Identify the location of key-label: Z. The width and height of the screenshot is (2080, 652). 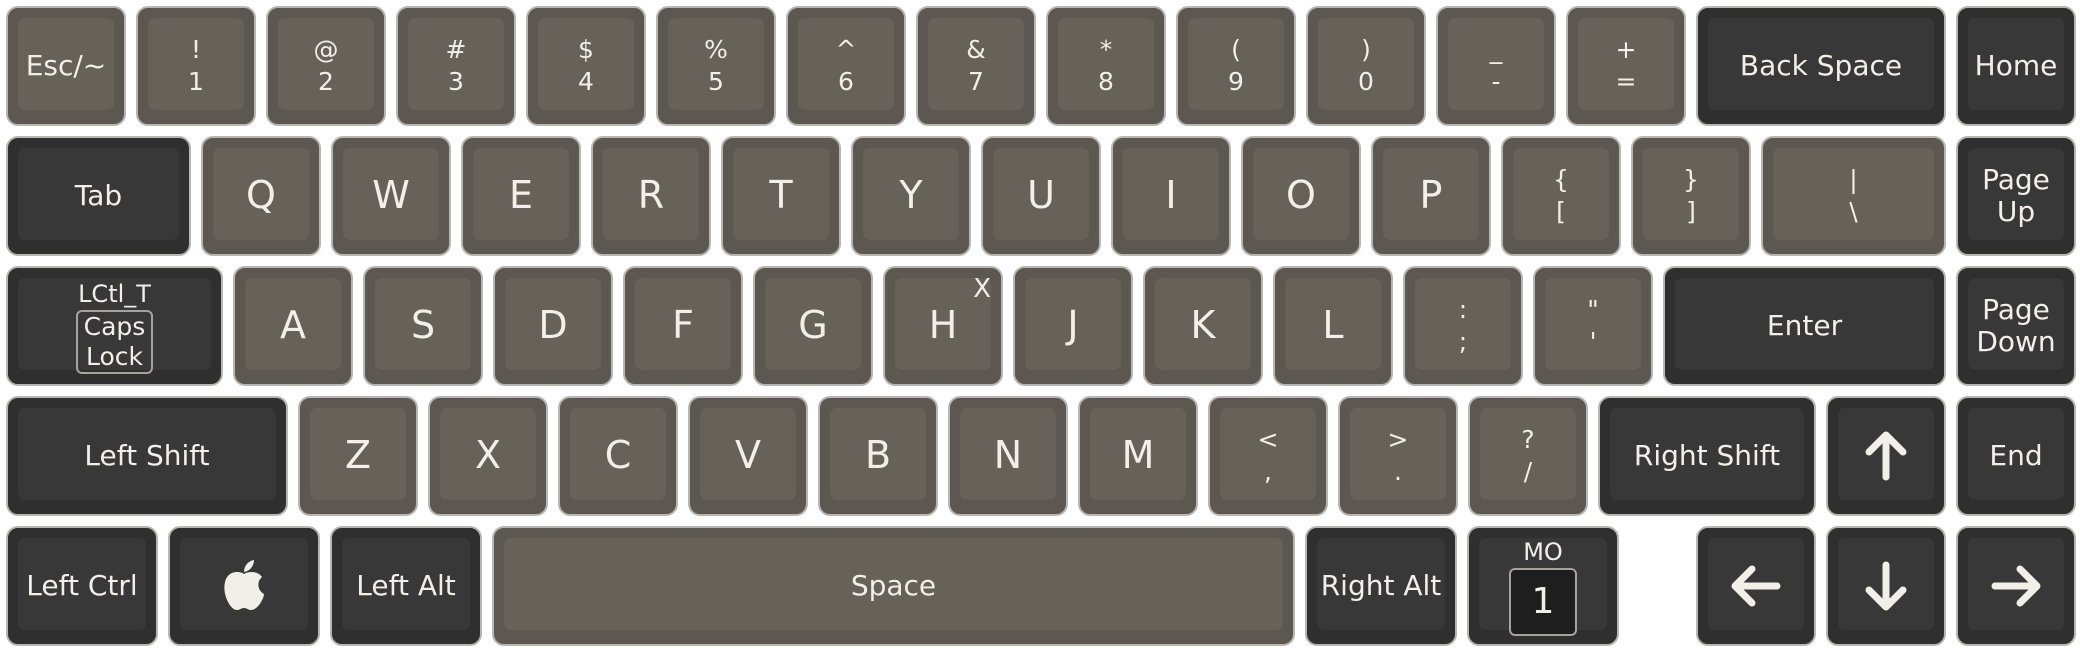
(358, 455).